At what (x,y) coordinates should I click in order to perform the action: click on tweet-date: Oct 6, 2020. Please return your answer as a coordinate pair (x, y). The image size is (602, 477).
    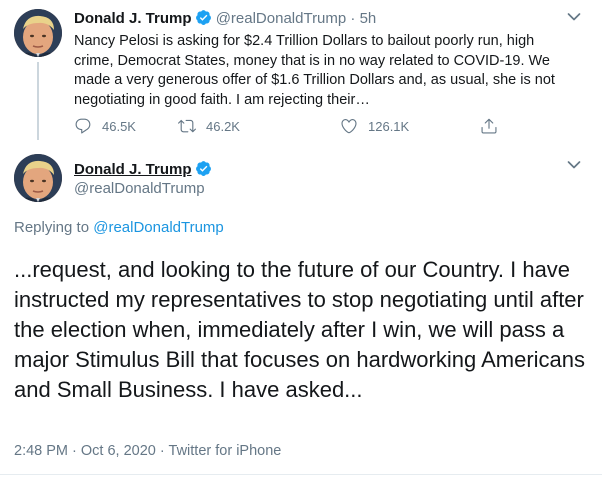
    Looking at the image, I should click on (118, 451).